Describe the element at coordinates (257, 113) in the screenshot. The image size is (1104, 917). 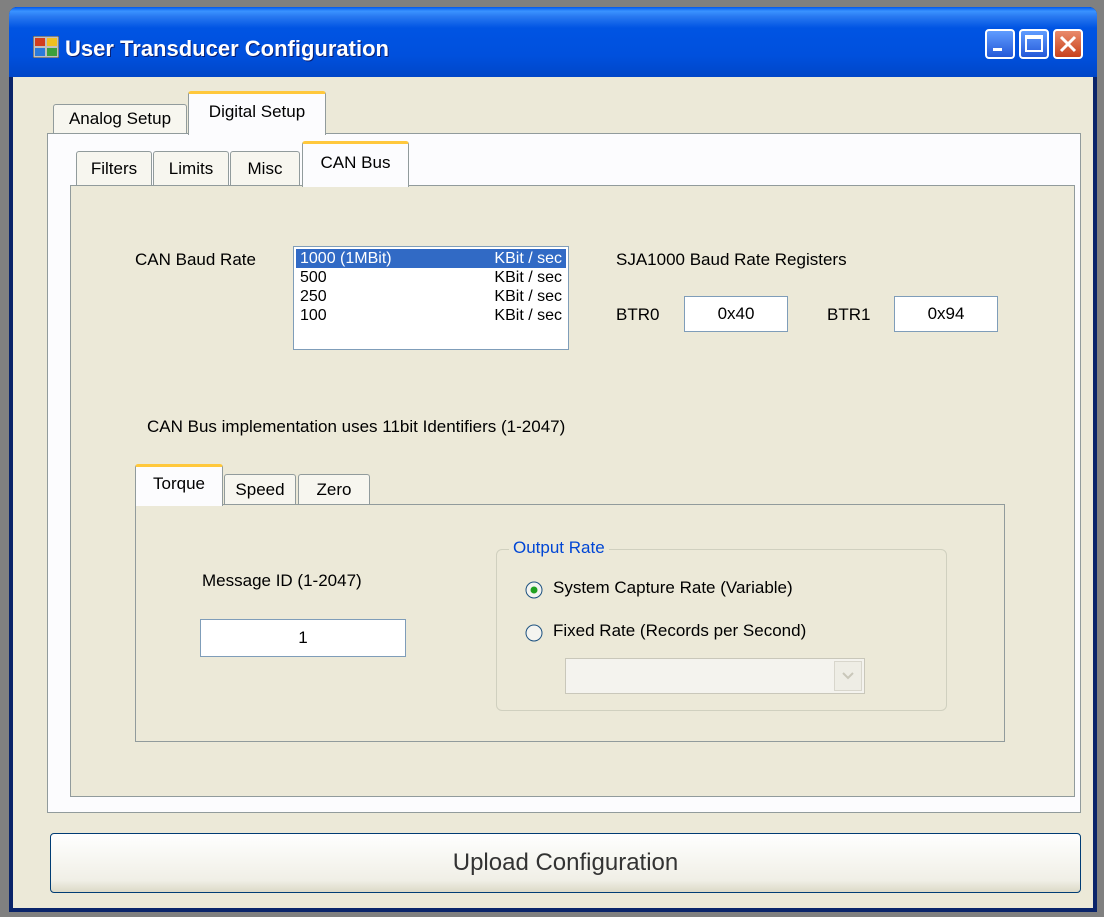
I see `tab-digital-setup: Digital Setup` at that location.